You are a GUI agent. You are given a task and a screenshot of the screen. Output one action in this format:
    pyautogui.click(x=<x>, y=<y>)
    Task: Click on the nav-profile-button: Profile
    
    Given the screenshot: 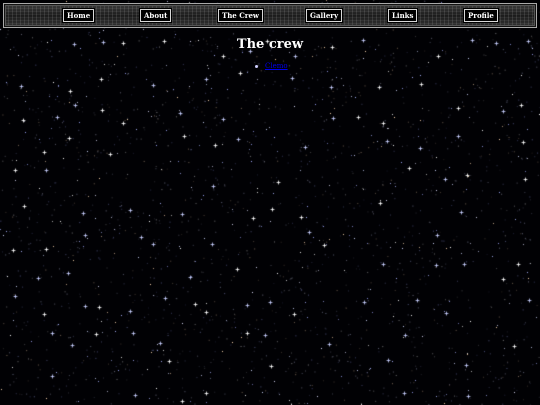 What is the action you would take?
    pyautogui.click(x=481, y=15)
    